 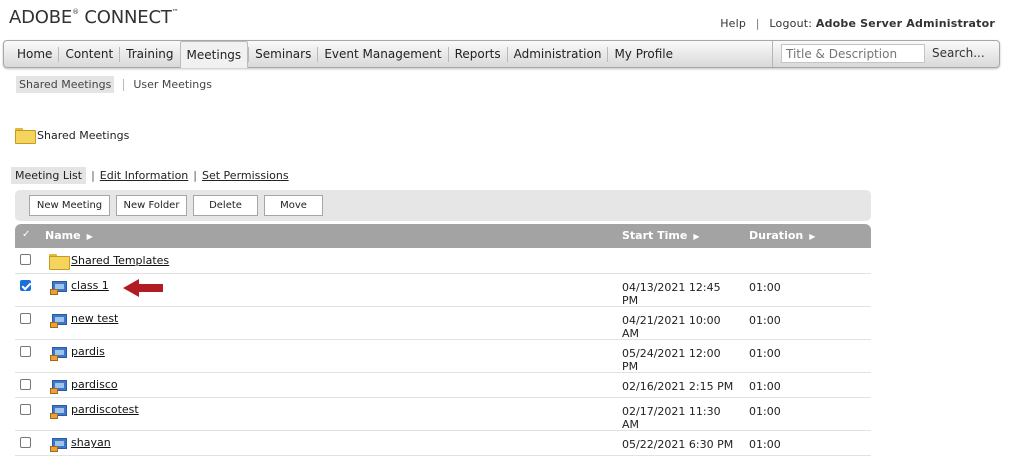 I want to click on column-header-duration: Duration ▶, so click(x=782, y=235).